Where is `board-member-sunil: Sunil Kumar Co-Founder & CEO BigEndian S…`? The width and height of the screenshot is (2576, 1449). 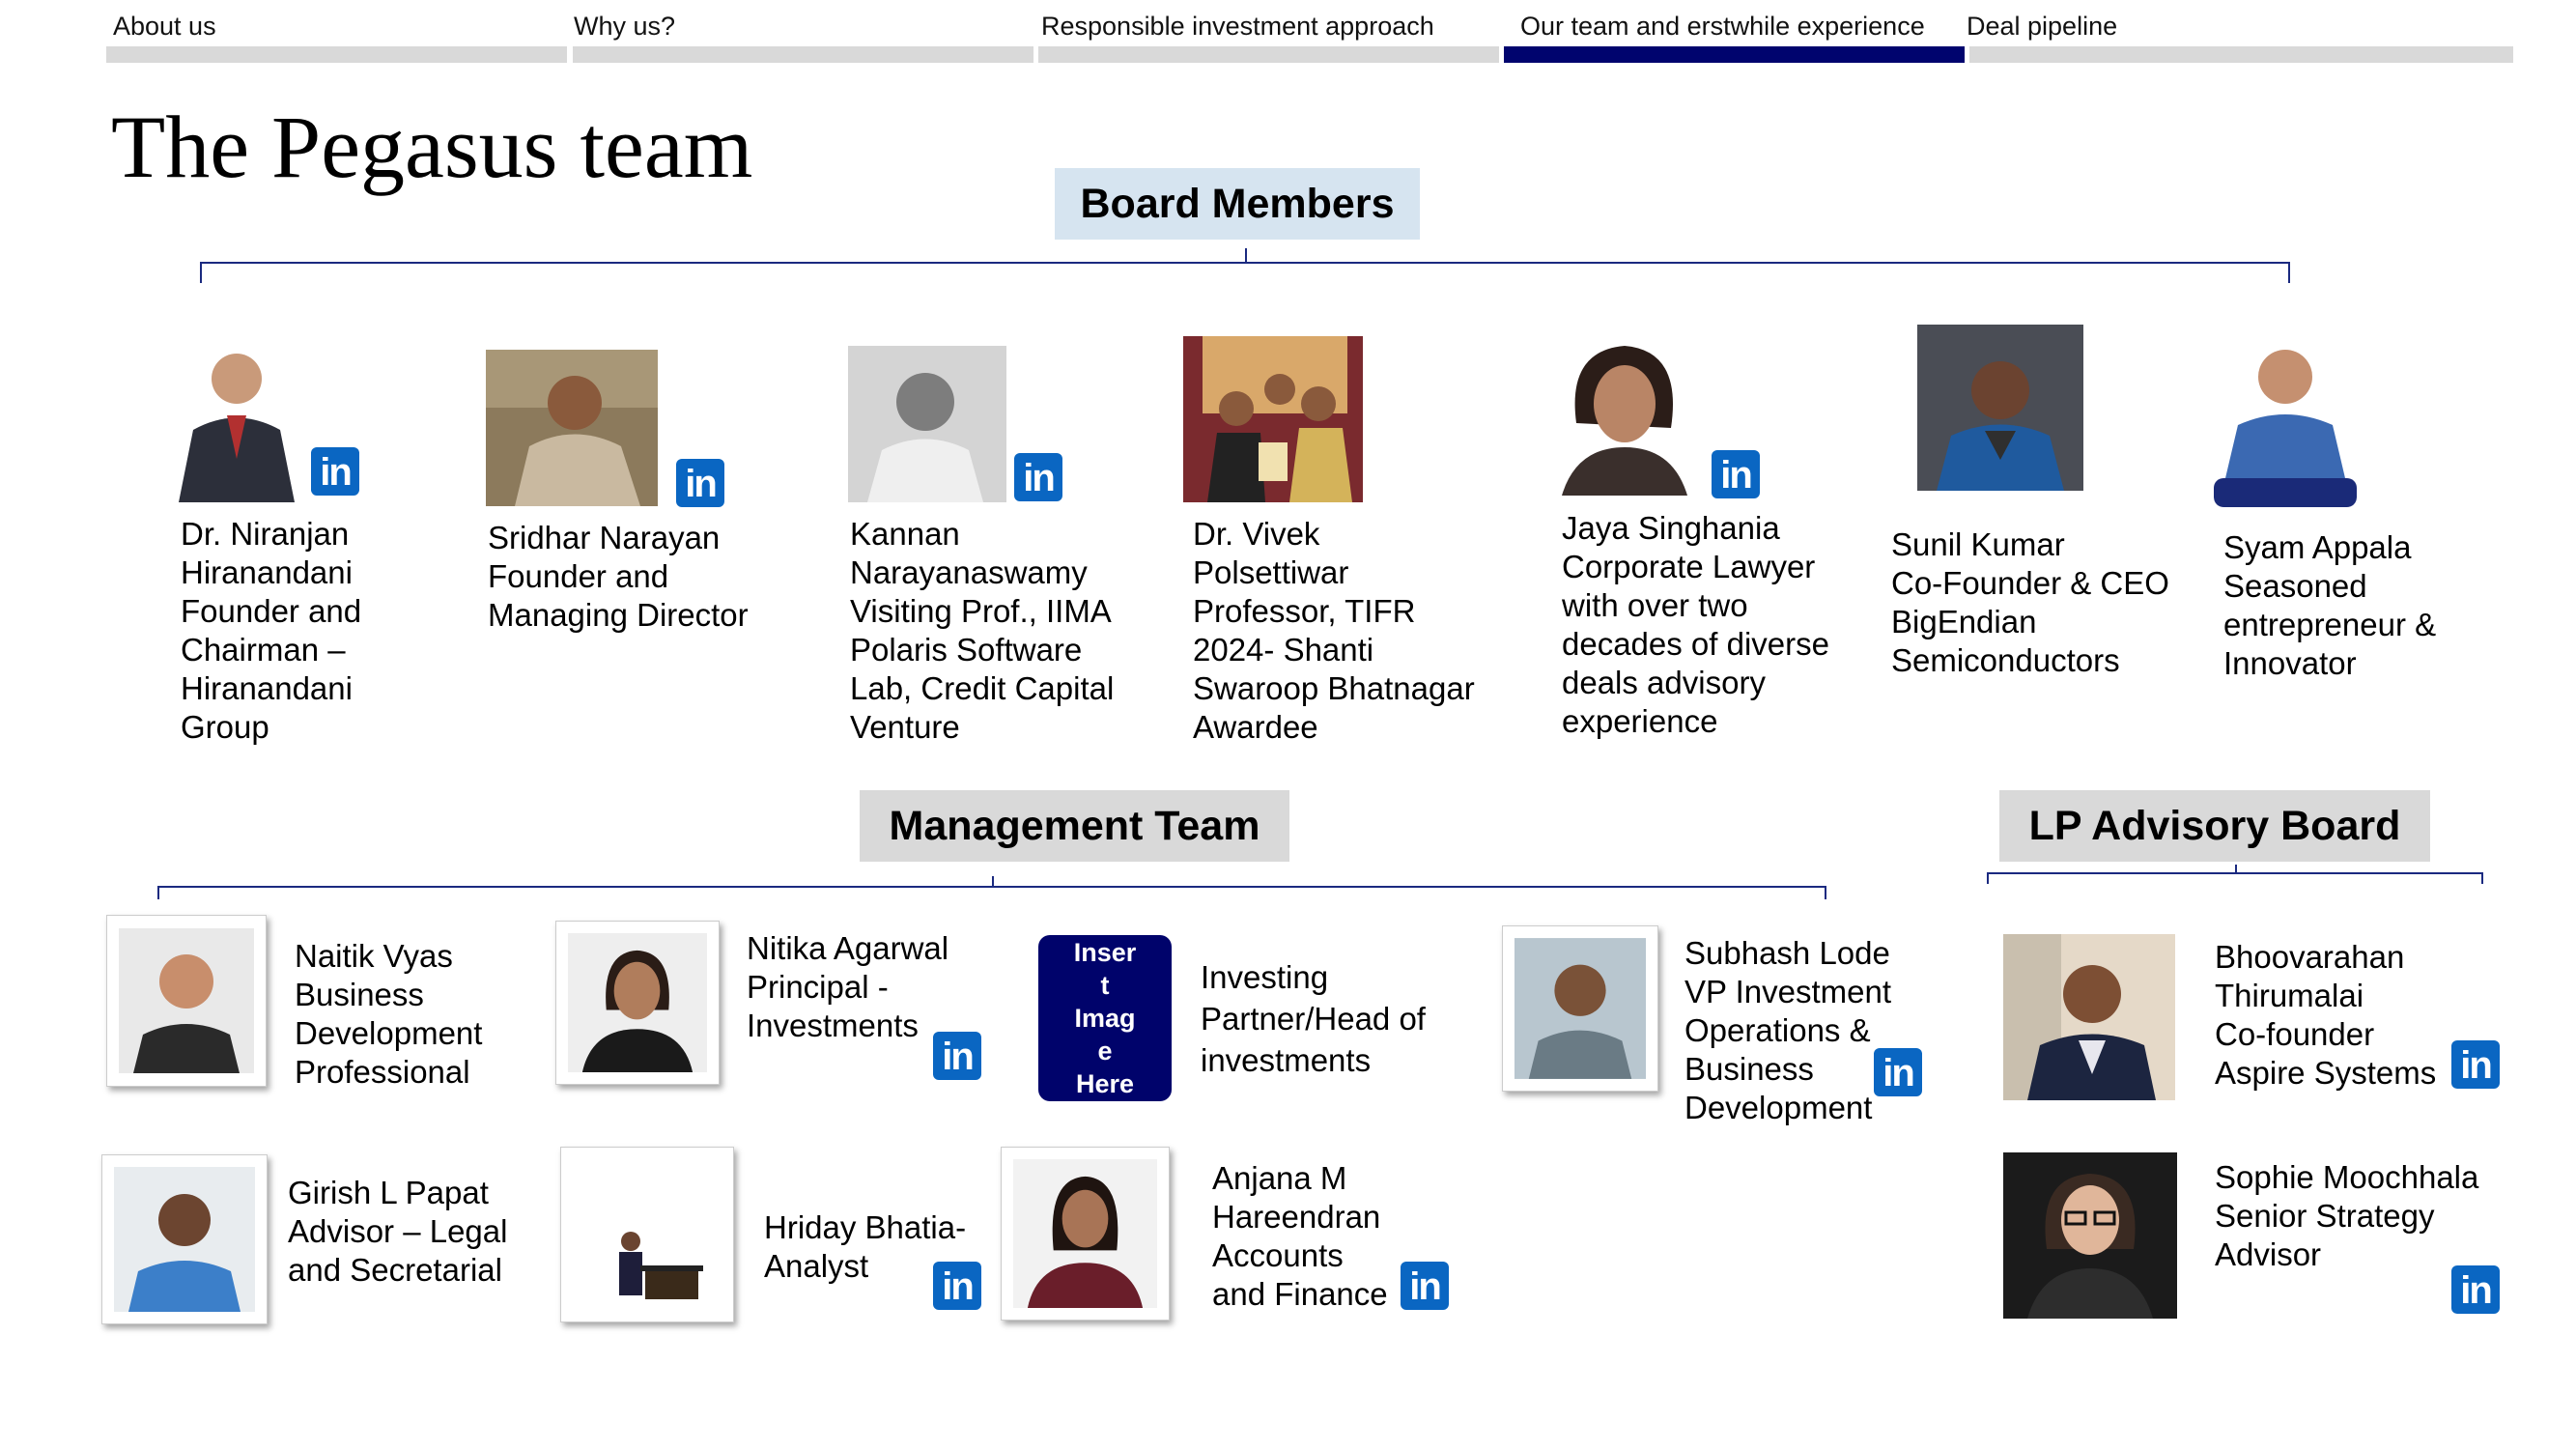
board-member-sunil: Sunil Kumar Co-Founder & CEO BigEndian S… is located at coordinates (2030, 602).